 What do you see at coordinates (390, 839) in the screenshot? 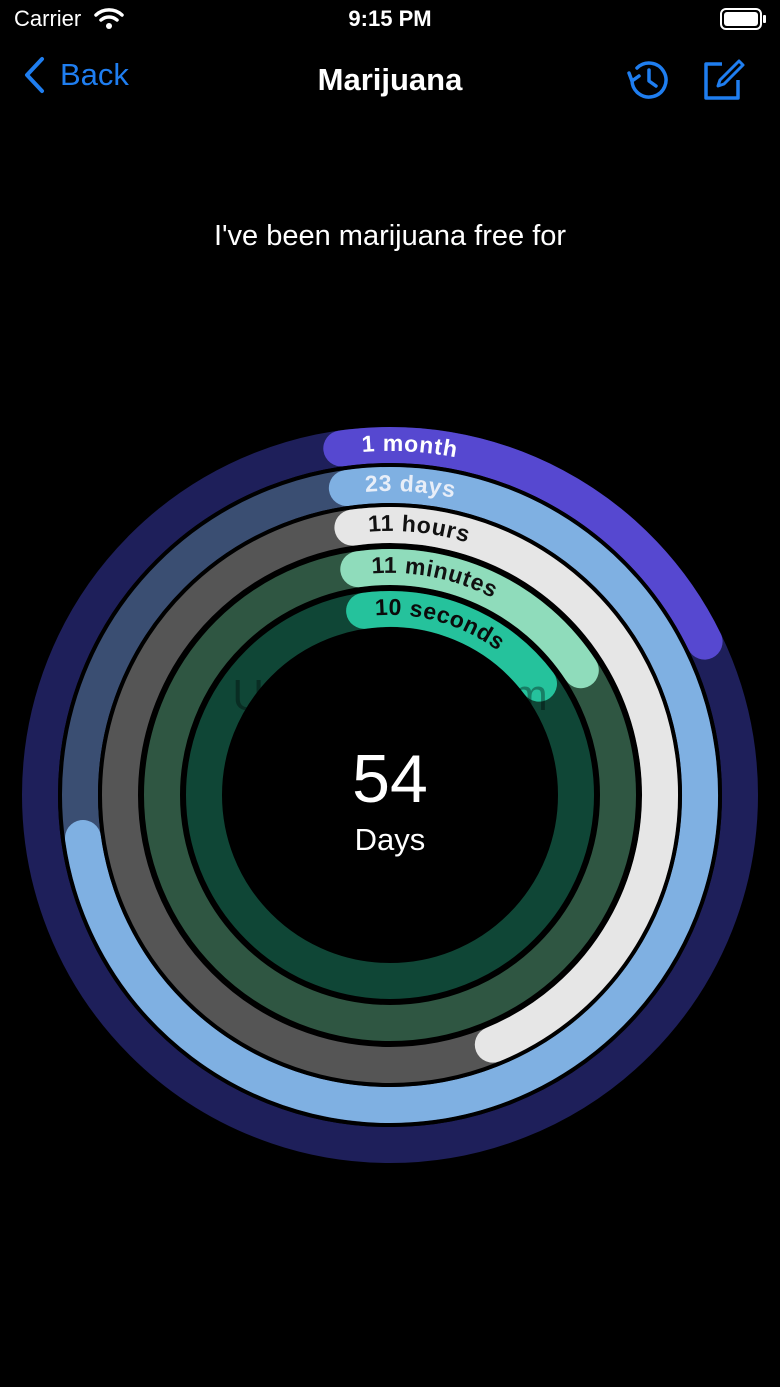
I see `day-count-unit: Days` at bounding box center [390, 839].